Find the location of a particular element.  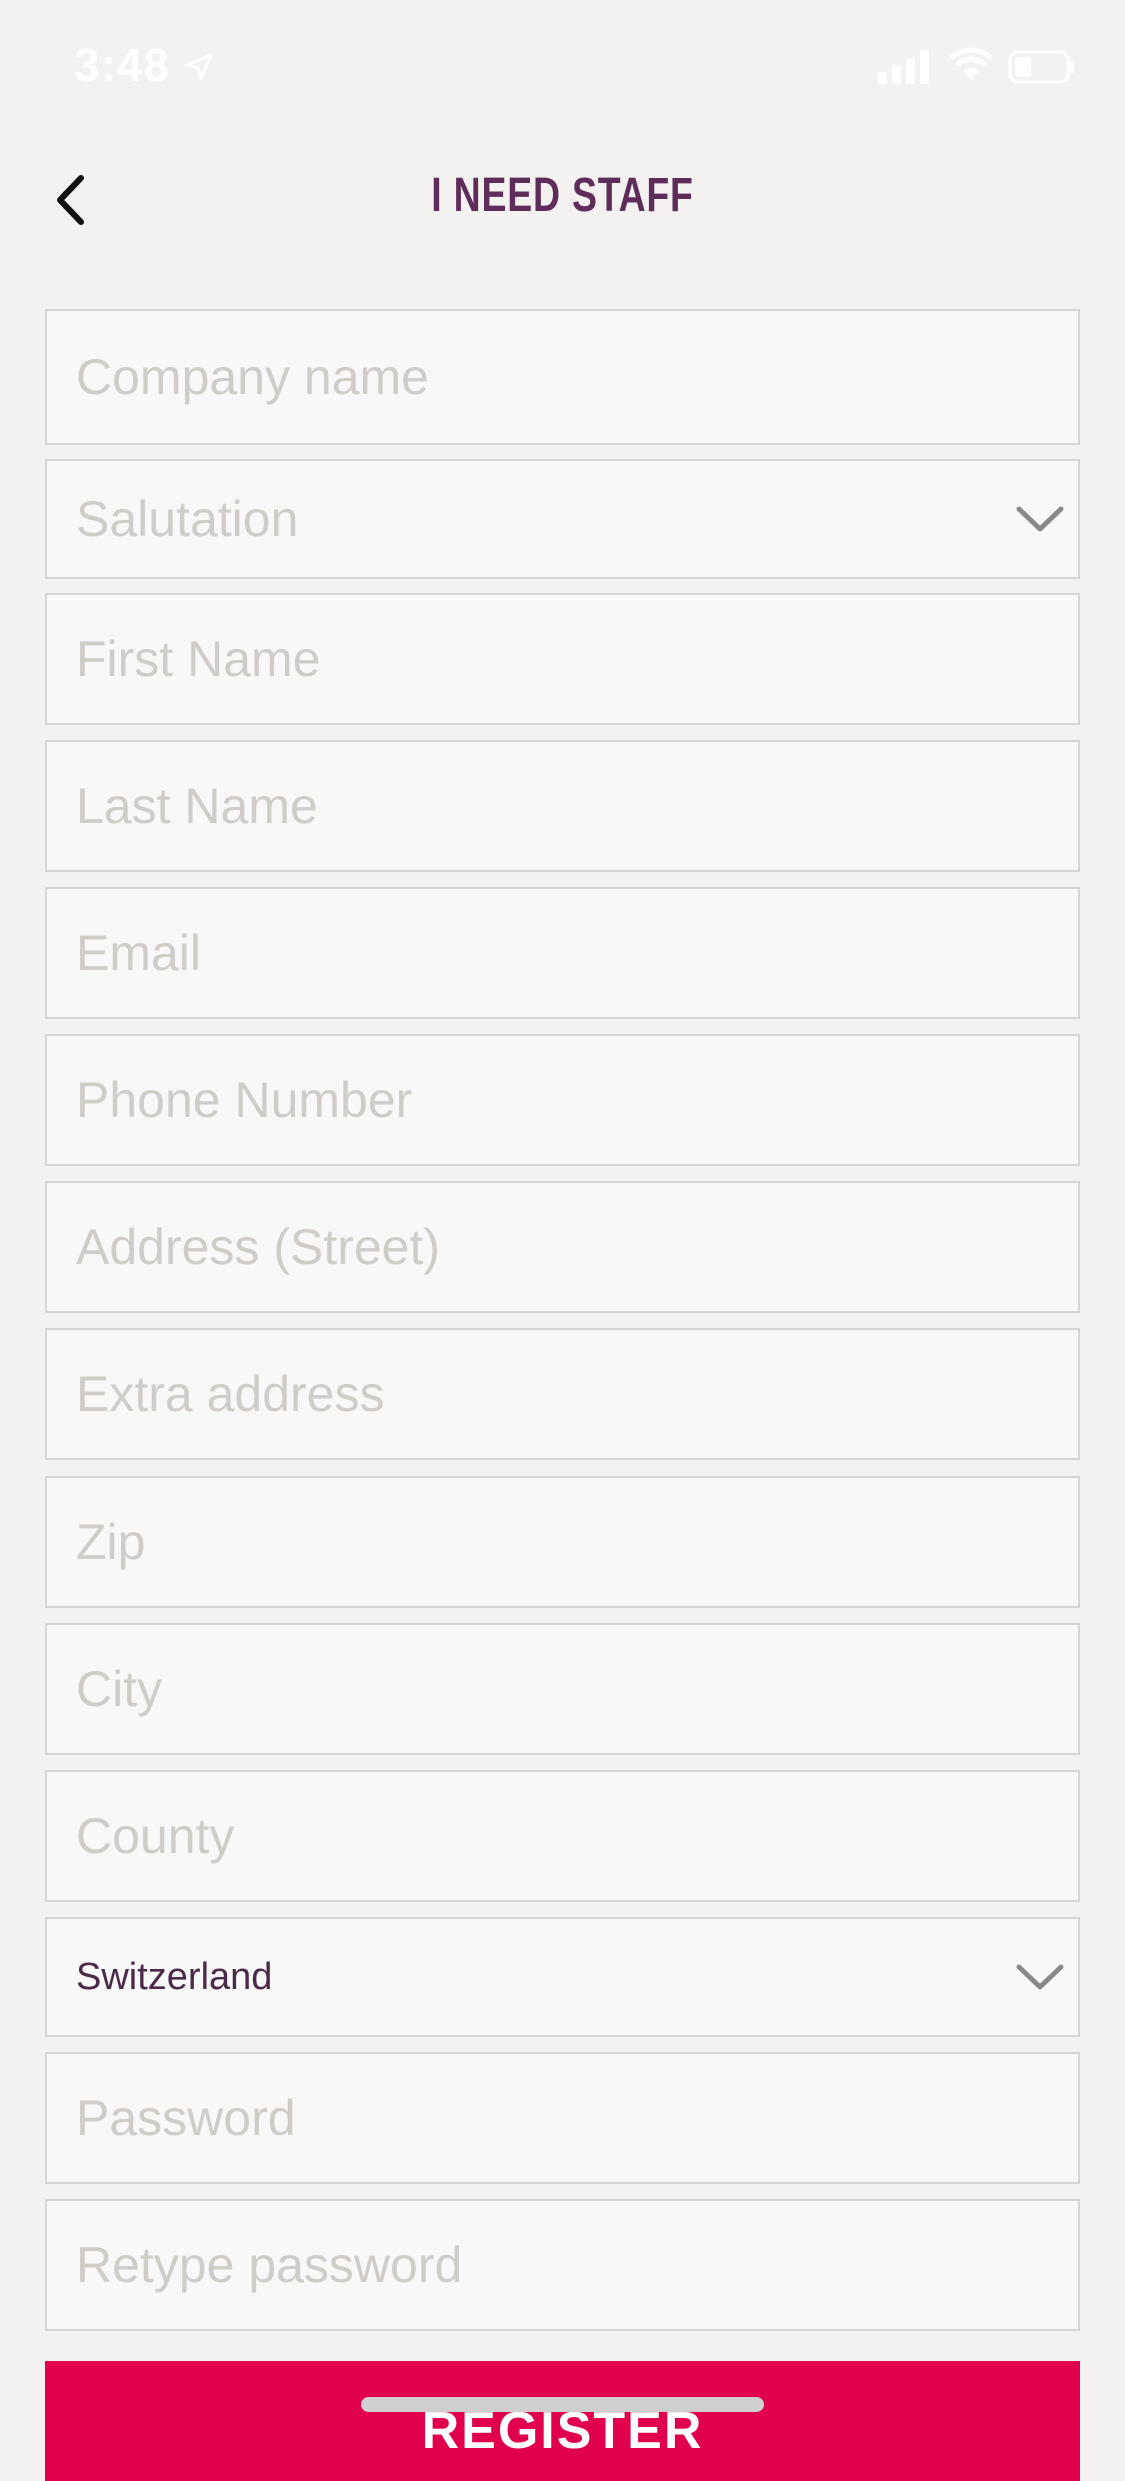

chevron-left-icon is located at coordinates (70, 202).